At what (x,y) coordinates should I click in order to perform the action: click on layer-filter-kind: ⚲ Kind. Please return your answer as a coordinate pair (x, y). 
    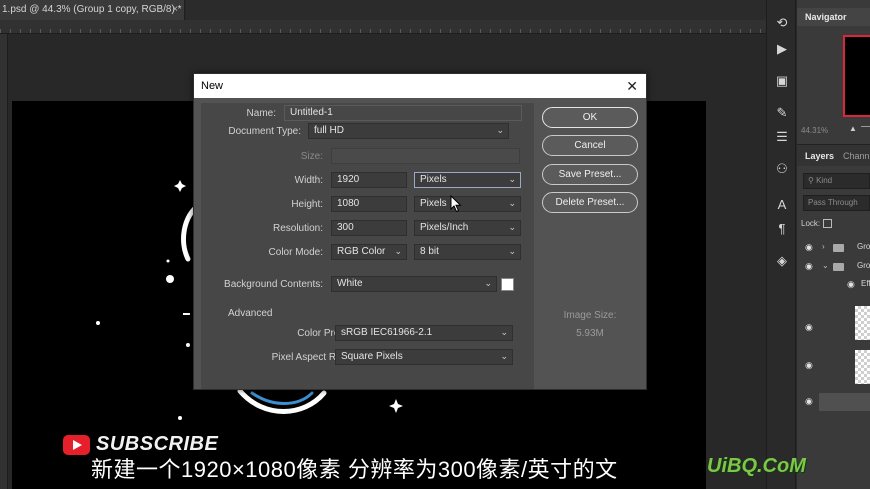
    Looking at the image, I should click on (836, 181).